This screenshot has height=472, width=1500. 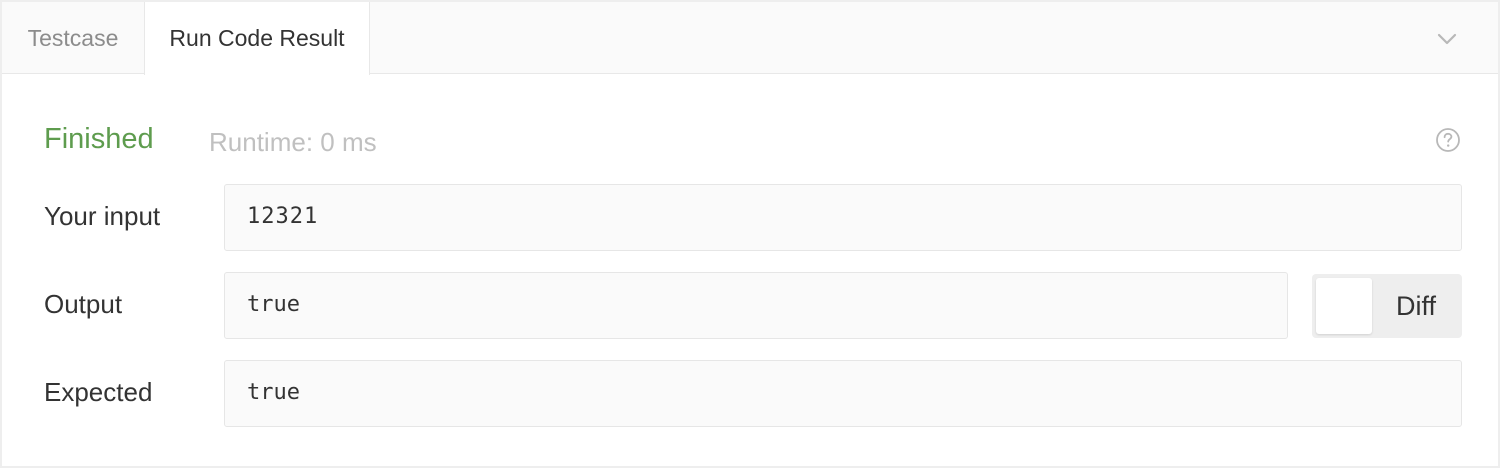 I want to click on diff-toggle: Diff, so click(x=1387, y=306).